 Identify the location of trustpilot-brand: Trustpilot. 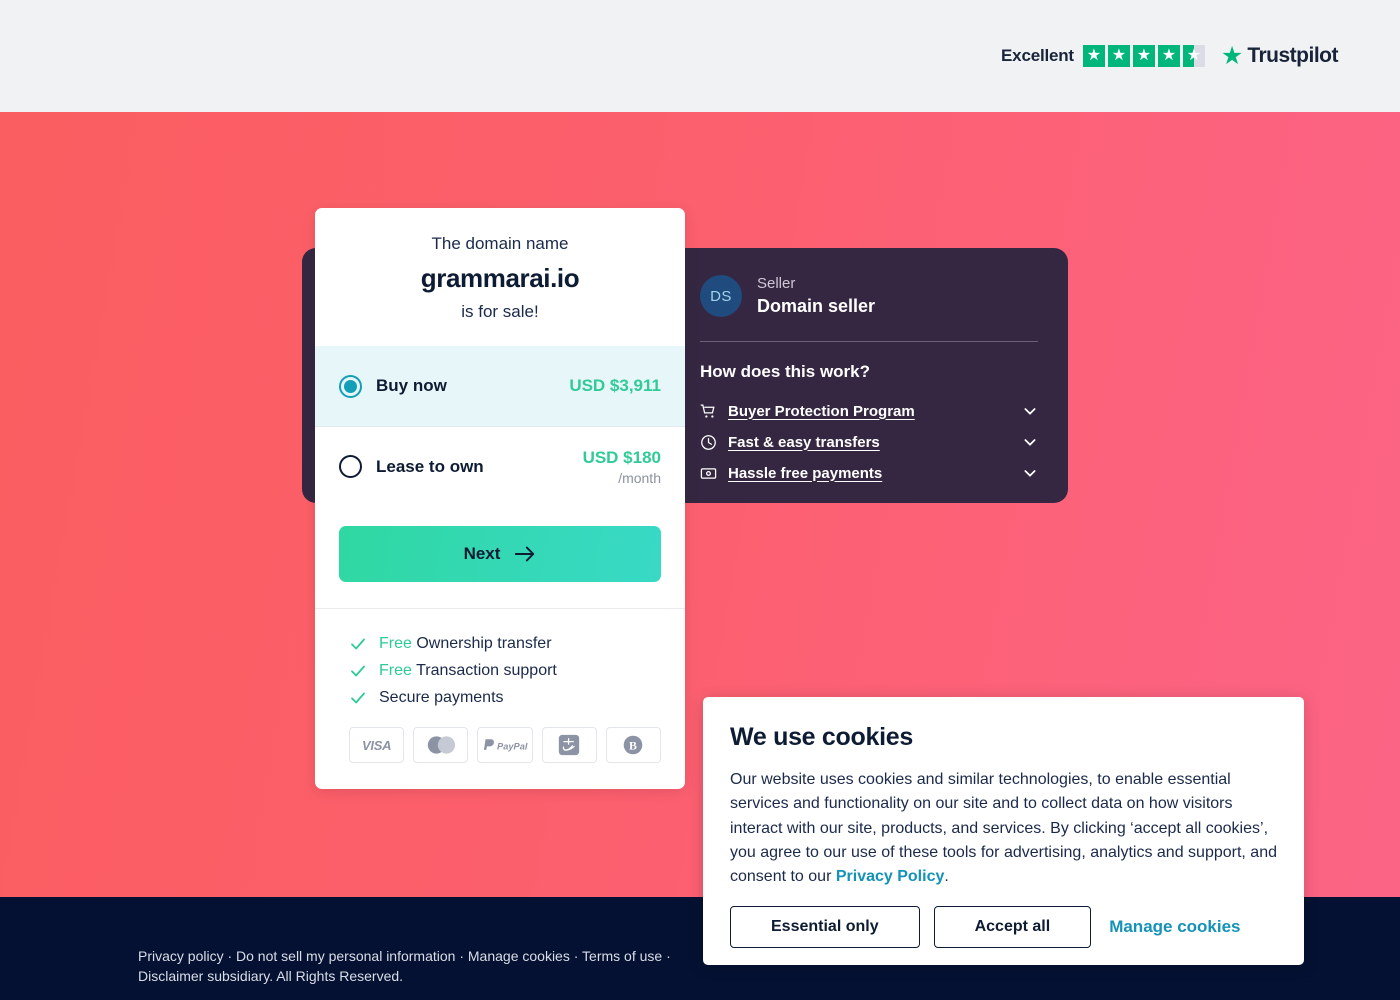
(1292, 55).